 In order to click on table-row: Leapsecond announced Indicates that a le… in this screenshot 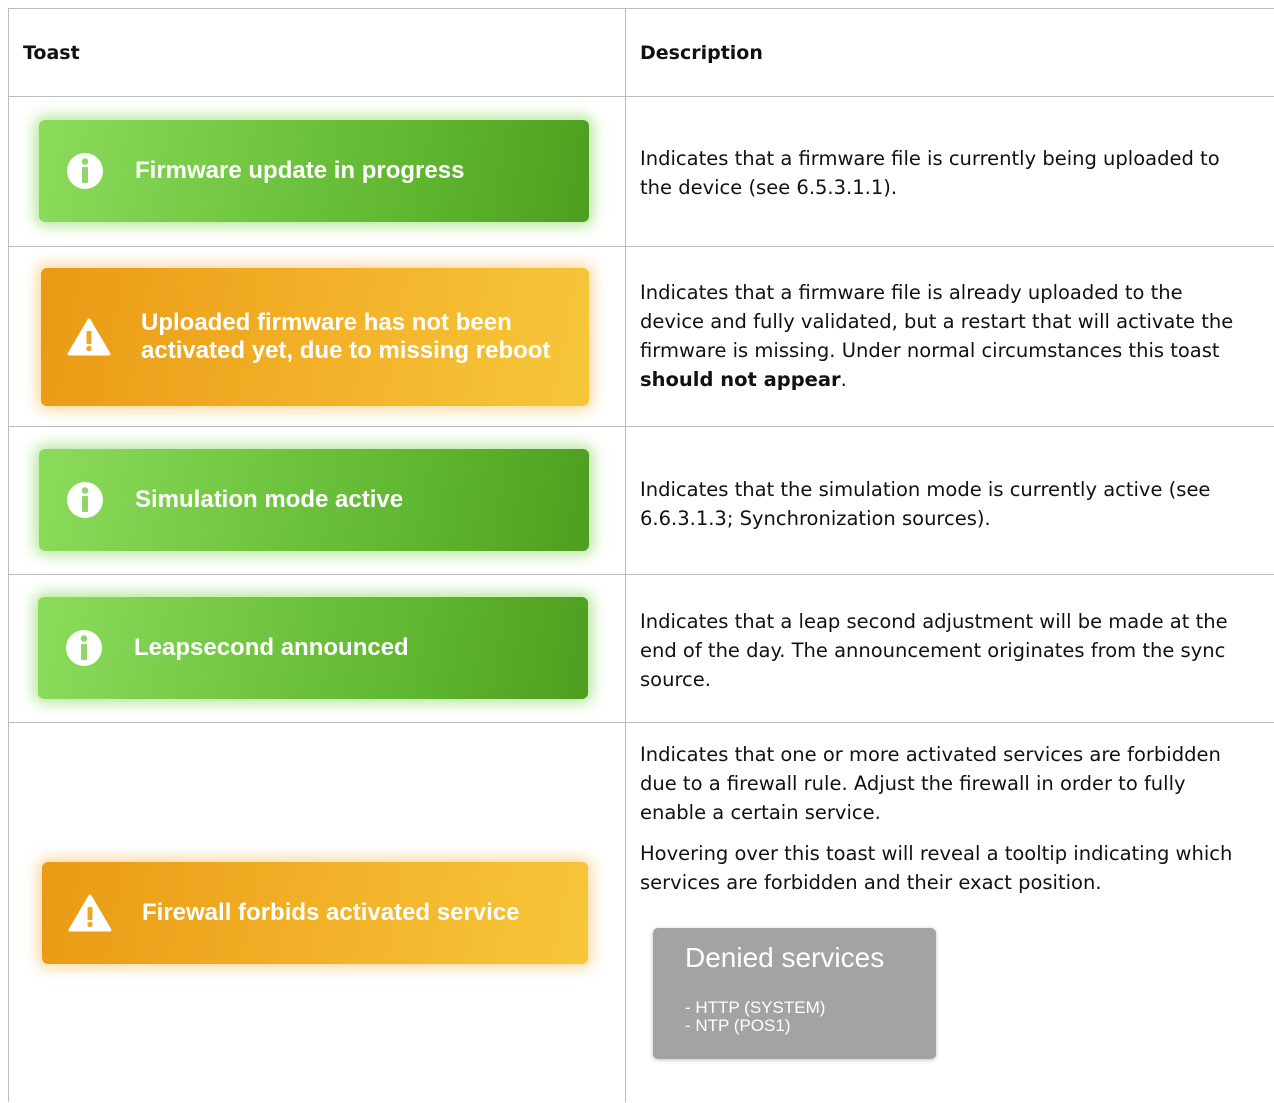, I will do `click(641, 648)`.